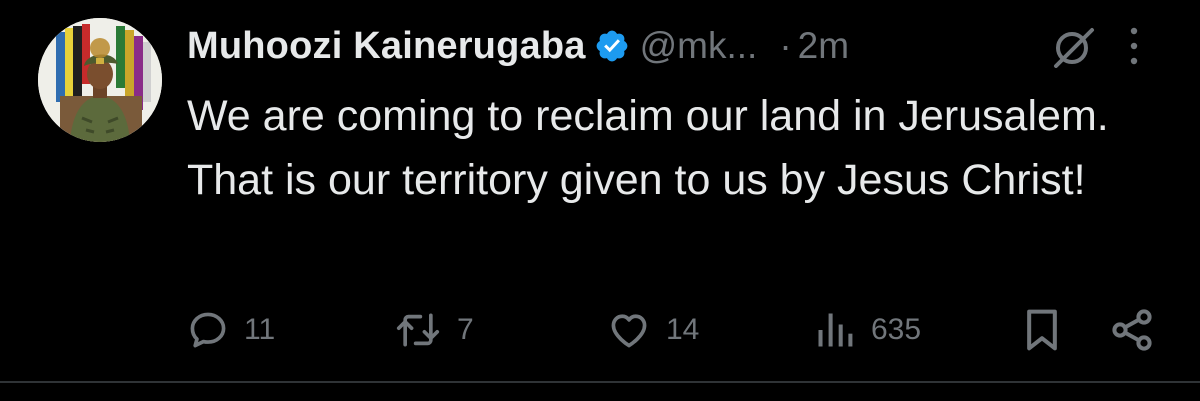  I want to click on views-count: 635, so click(896, 329).